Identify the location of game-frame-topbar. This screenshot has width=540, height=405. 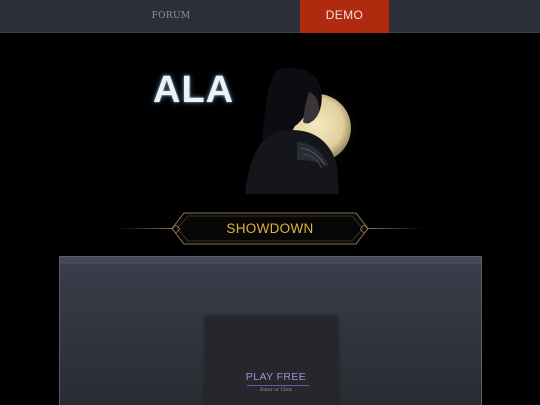
(270, 260).